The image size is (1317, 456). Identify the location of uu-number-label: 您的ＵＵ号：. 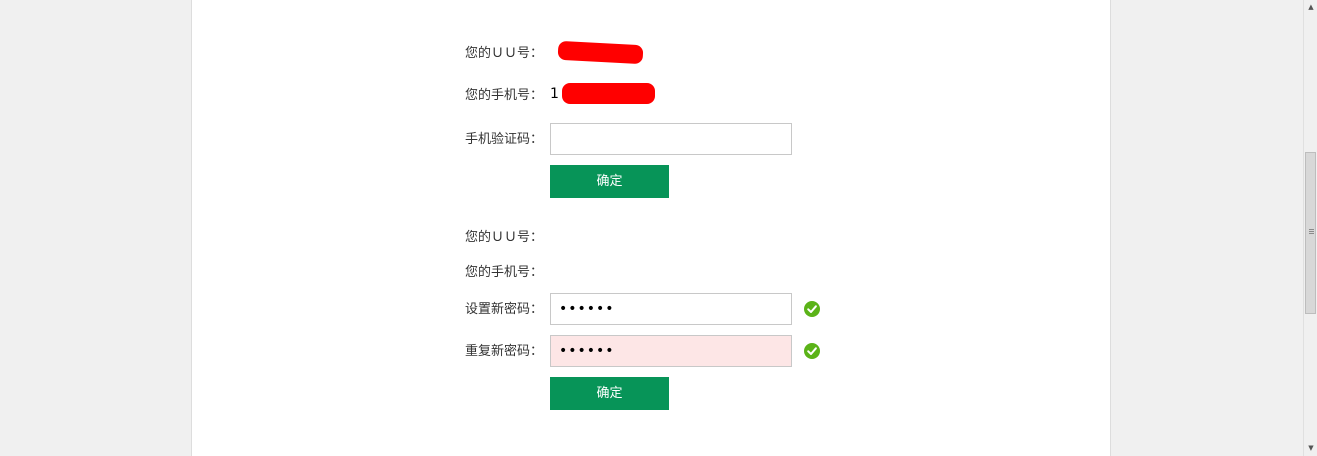
(503, 53).